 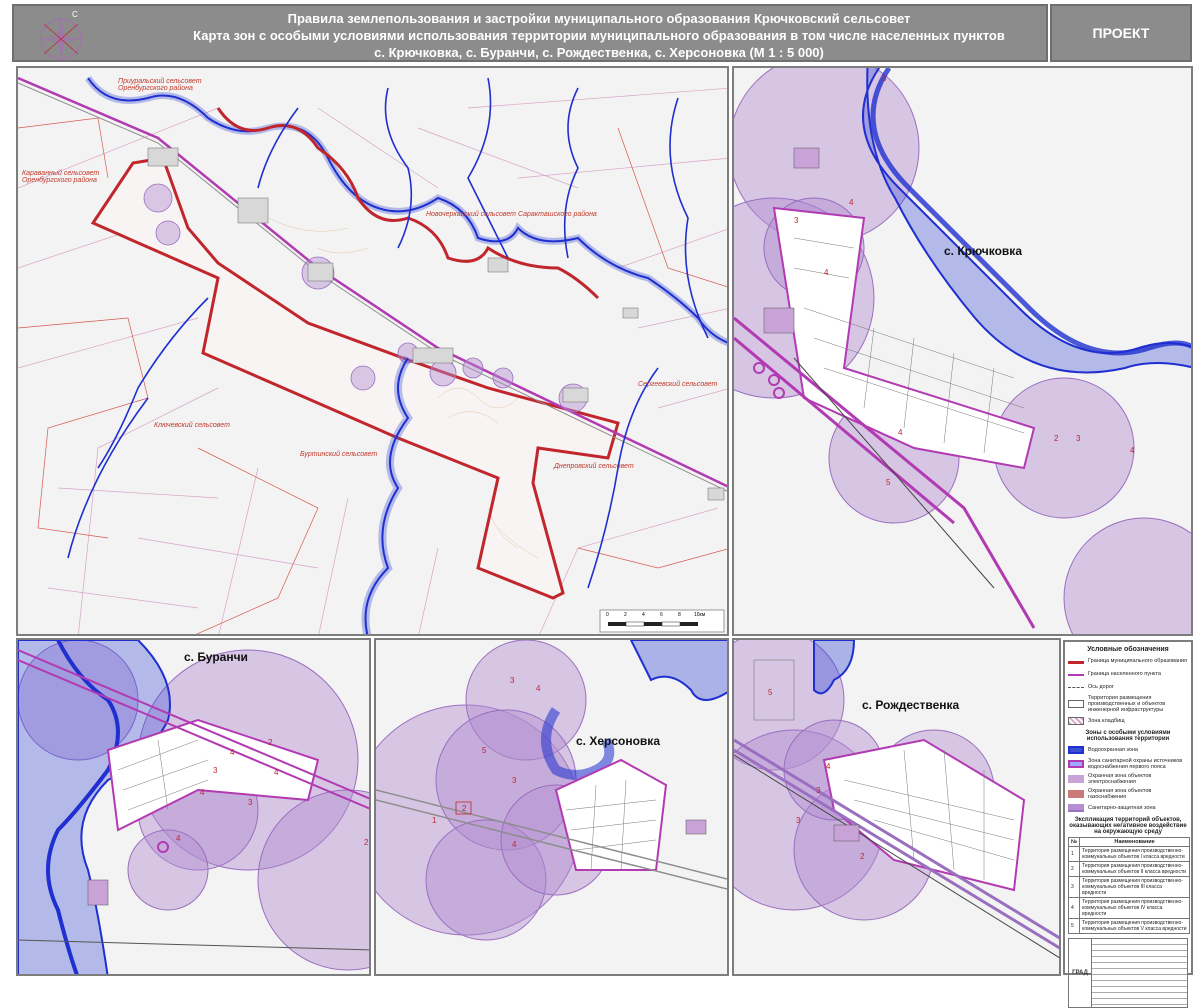 I want to click on scale-tick-2: 4, so click(x=643, y=615).